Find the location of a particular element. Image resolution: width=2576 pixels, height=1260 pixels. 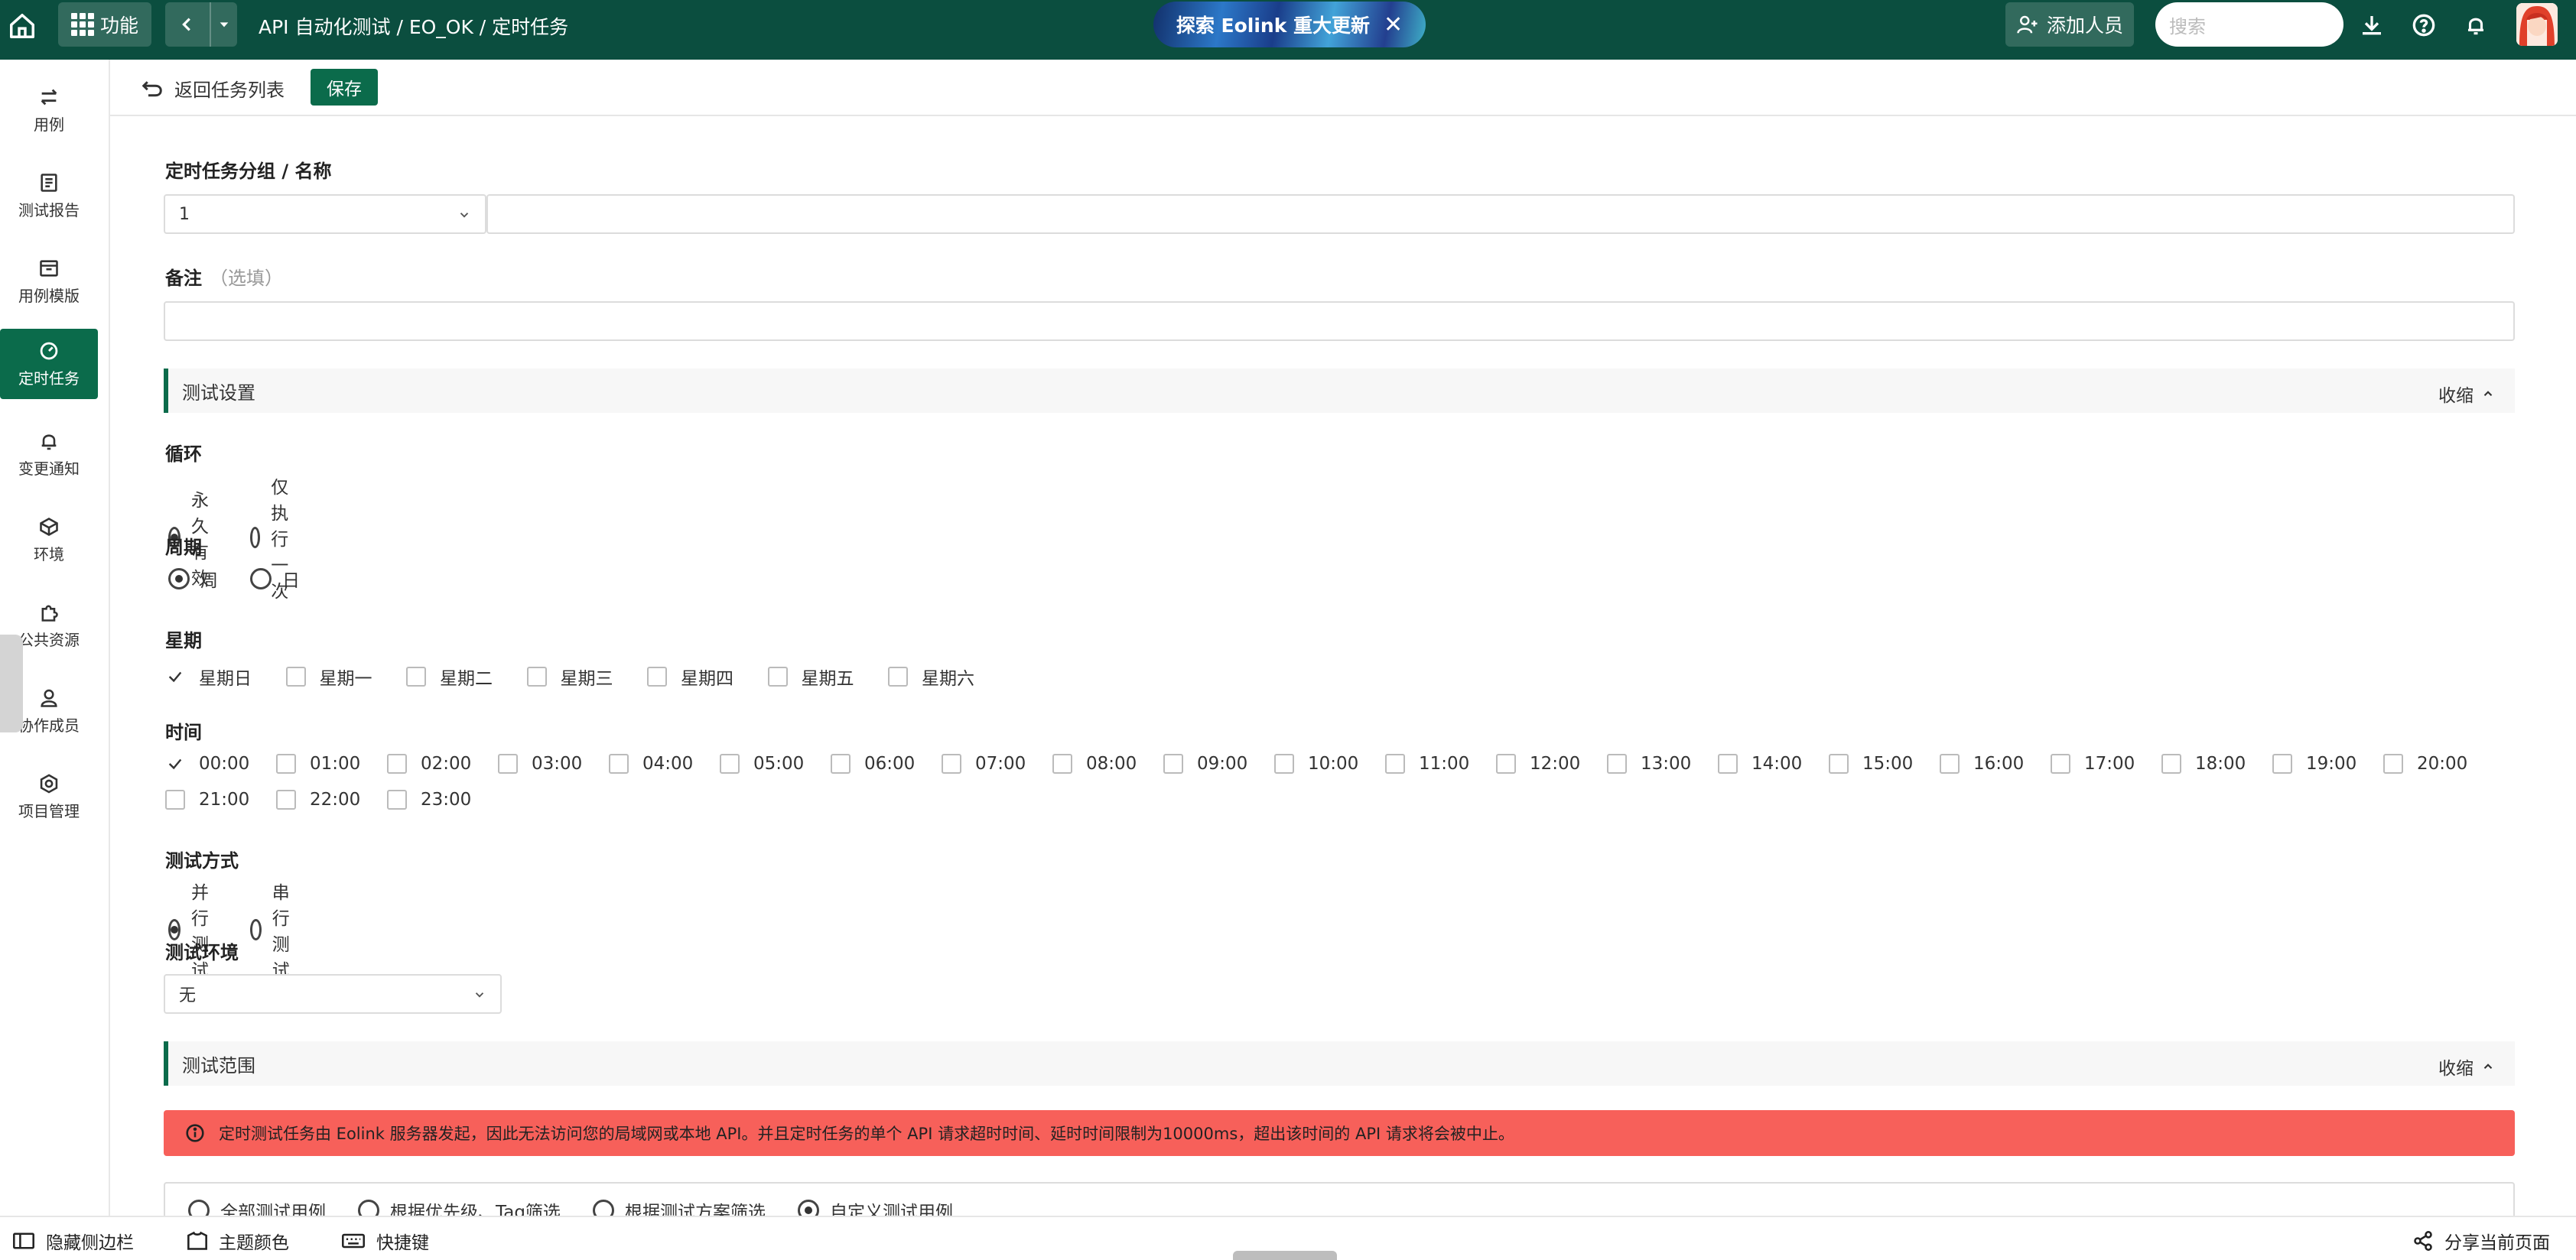

sidebar-item-change-notice: 变更通知 is located at coordinates (49, 454).